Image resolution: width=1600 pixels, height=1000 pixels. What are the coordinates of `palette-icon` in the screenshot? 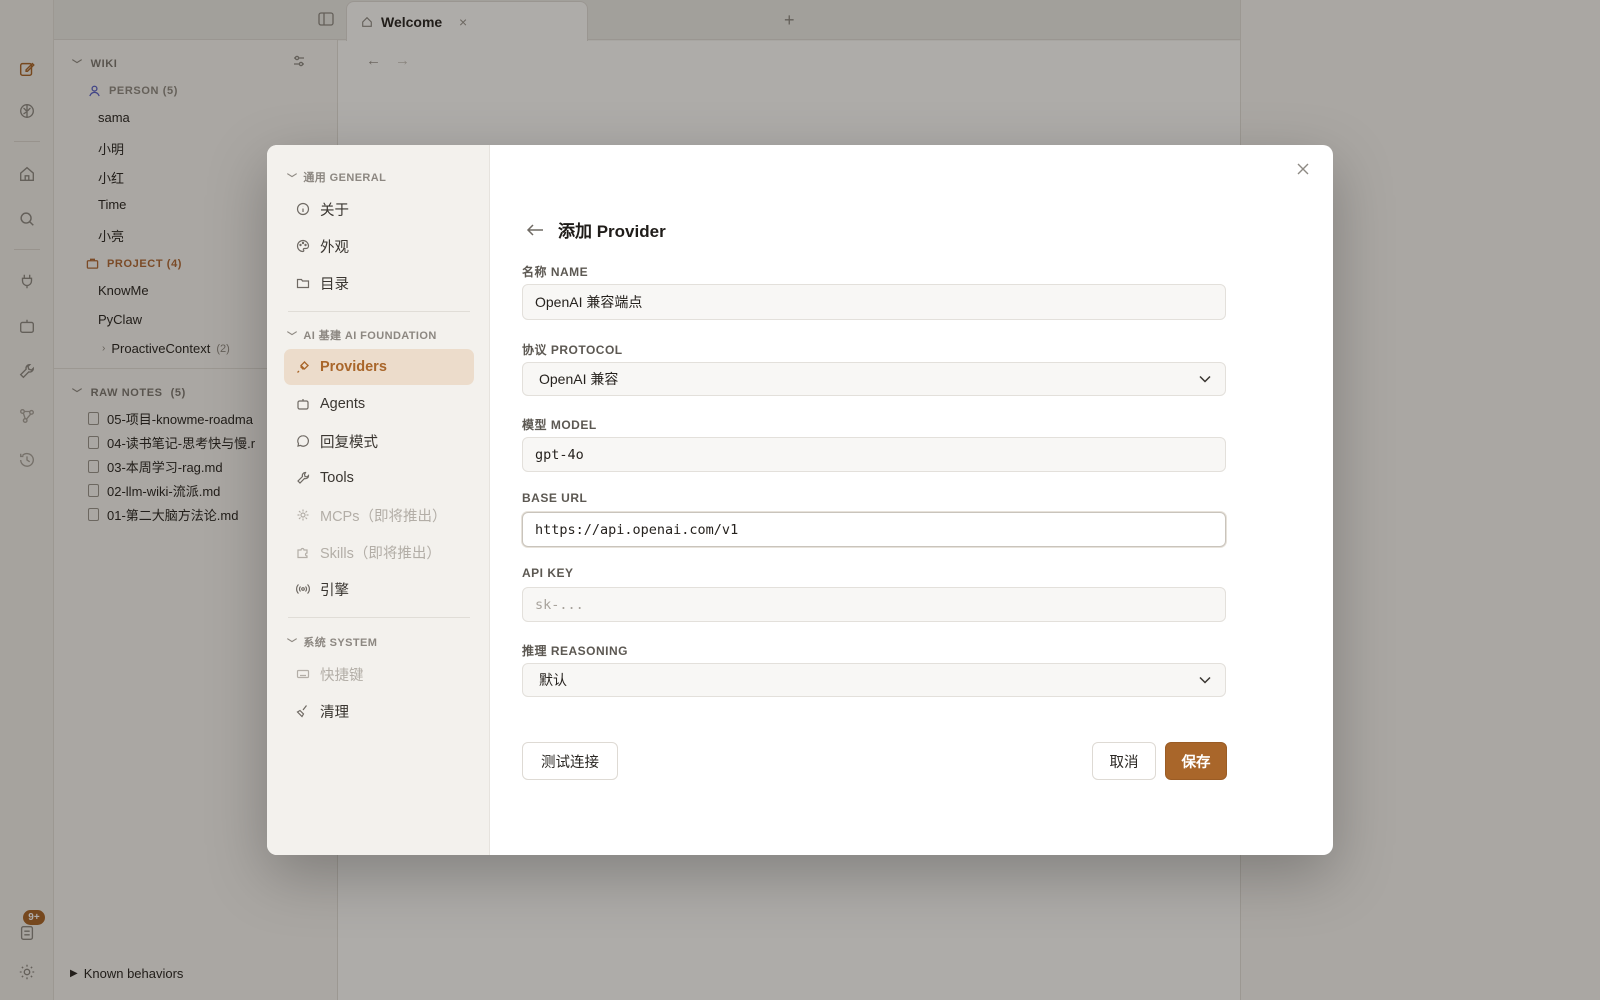 It's located at (303, 246).